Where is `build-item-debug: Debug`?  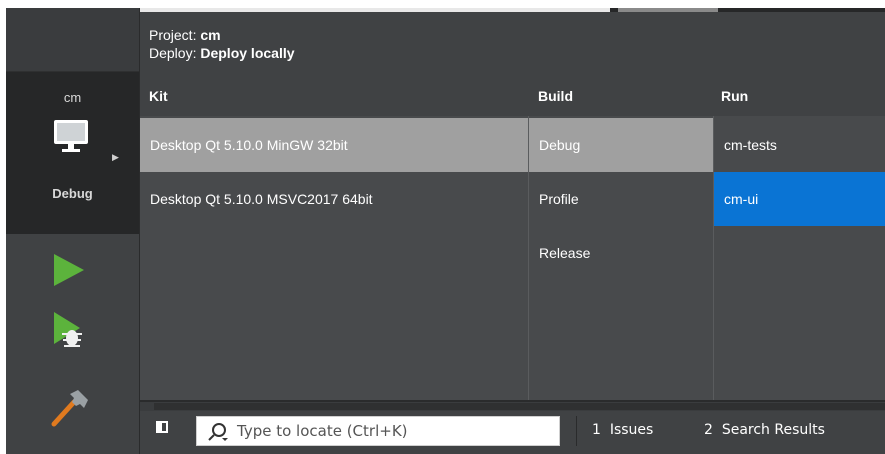
build-item-debug: Debug is located at coordinates (621, 145).